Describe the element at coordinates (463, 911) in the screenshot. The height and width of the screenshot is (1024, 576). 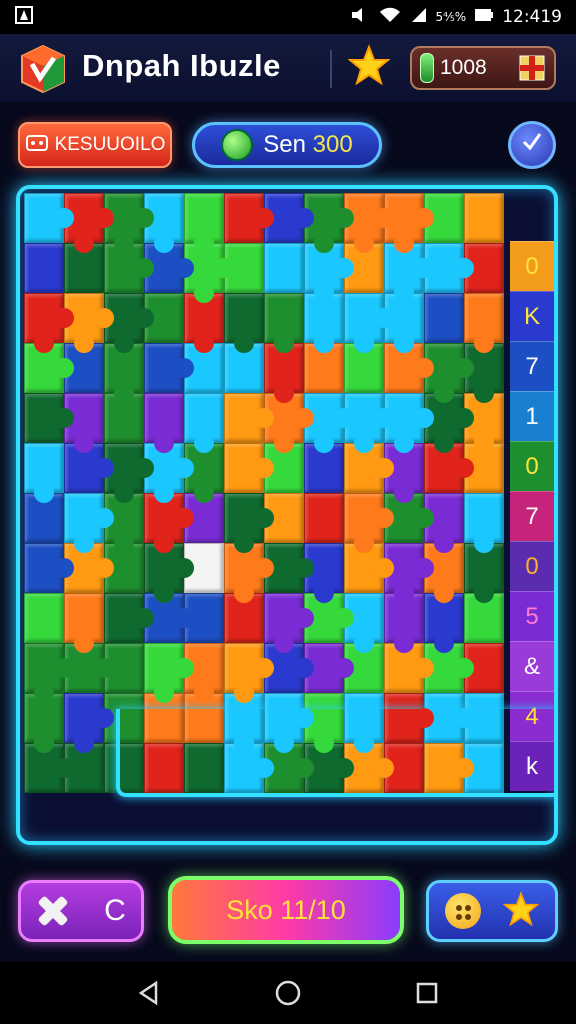
I see `smiley-icon` at that location.